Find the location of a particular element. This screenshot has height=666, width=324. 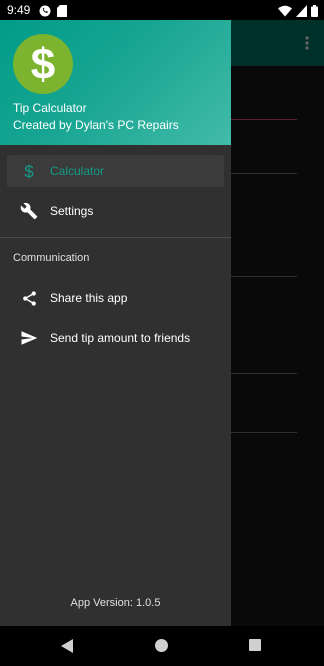

status-bar: 9:49 is located at coordinates (162, 10).